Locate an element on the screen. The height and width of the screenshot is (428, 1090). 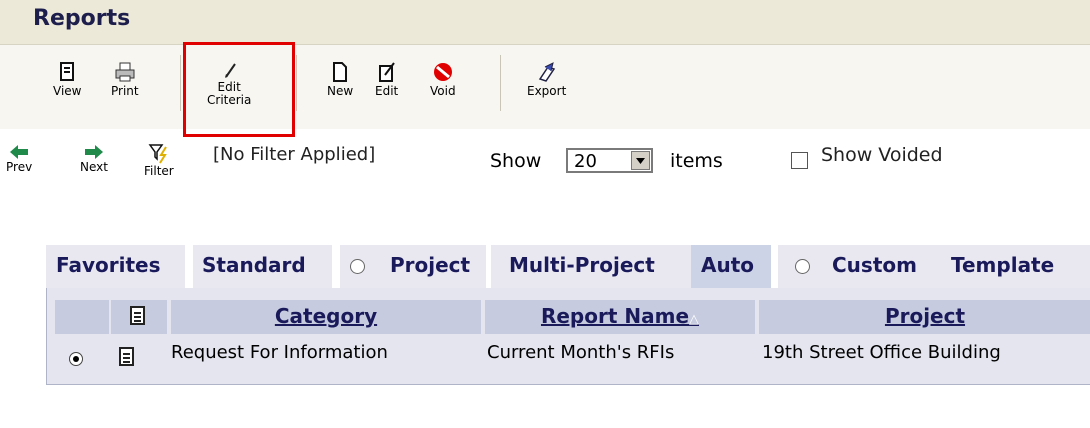
doc-column-header is located at coordinates (139, 317).